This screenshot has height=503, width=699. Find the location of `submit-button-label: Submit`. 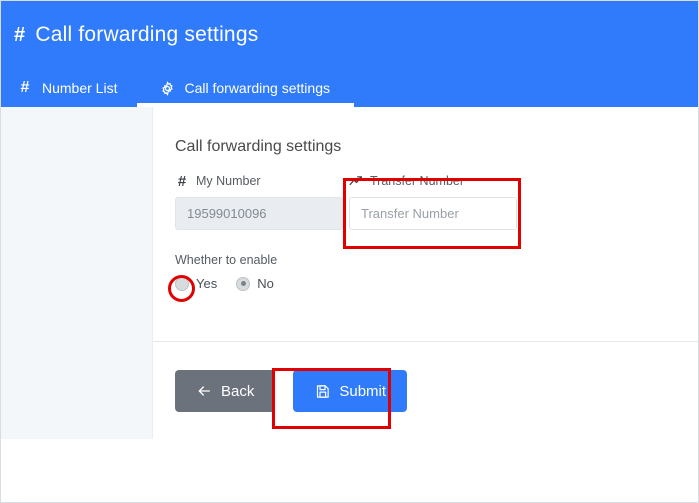

submit-button-label: Submit is located at coordinates (363, 391).